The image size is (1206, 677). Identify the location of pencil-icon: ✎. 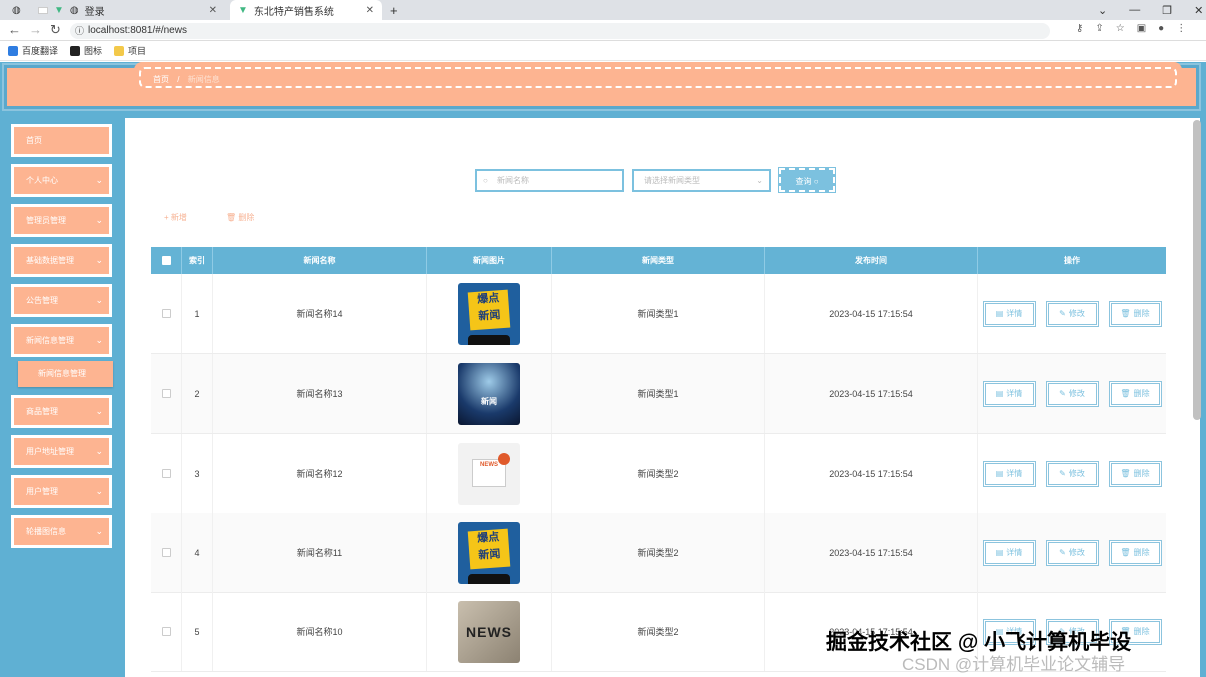
(1062, 552).